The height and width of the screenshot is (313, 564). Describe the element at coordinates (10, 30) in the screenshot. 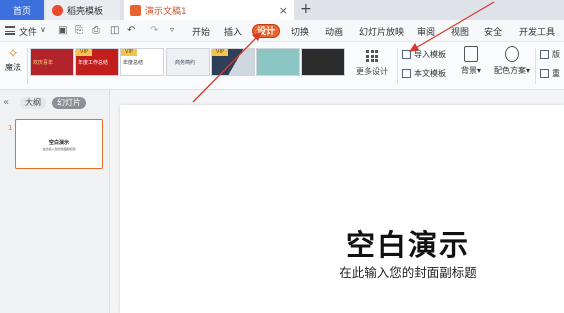

I see `menu-icon` at that location.